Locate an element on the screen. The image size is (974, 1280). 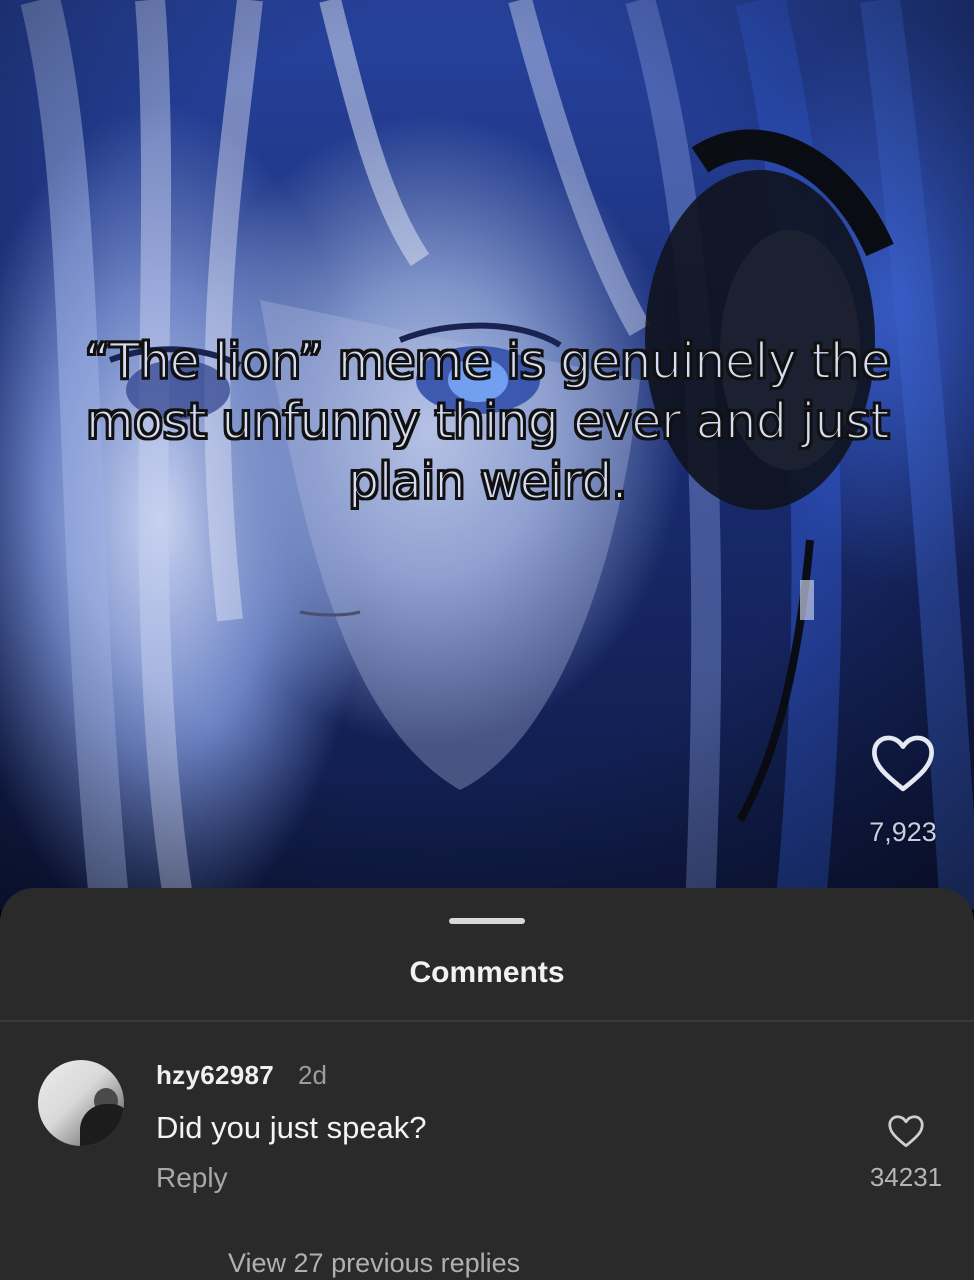
reply-button: Reply is located at coordinates (192, 1178).